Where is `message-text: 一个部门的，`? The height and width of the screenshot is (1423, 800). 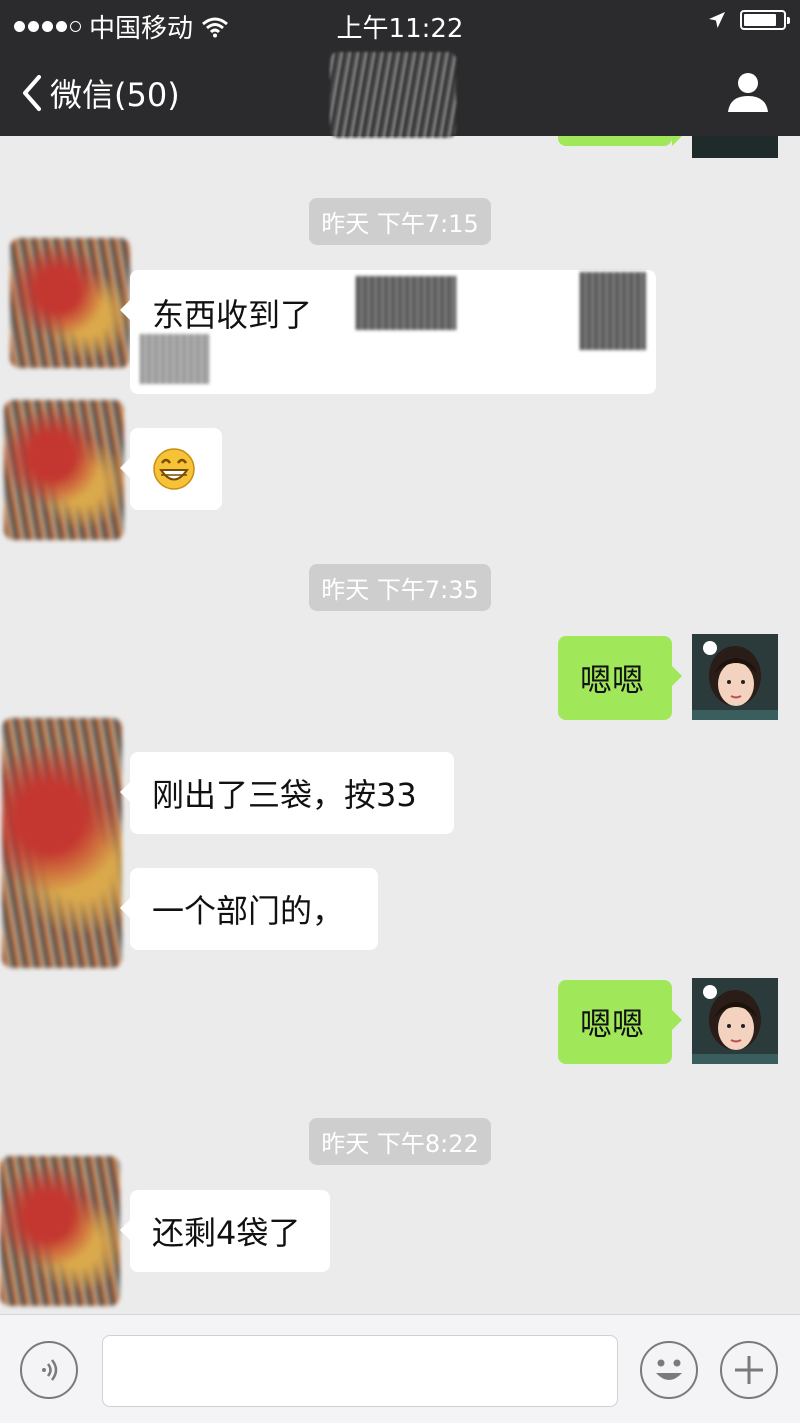 message-text: 一个部门的， is located at coordinates (248, 911).